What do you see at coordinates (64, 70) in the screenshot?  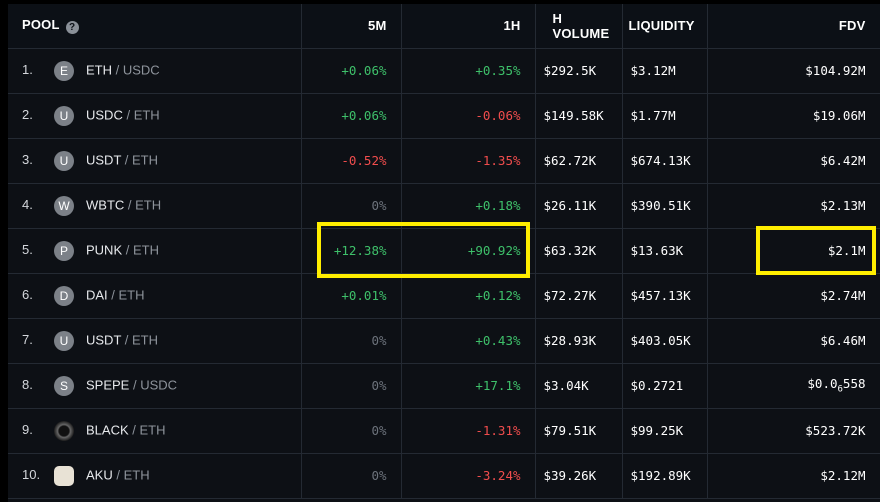 I see `token-icon: E` at bounding box center [64, 70].